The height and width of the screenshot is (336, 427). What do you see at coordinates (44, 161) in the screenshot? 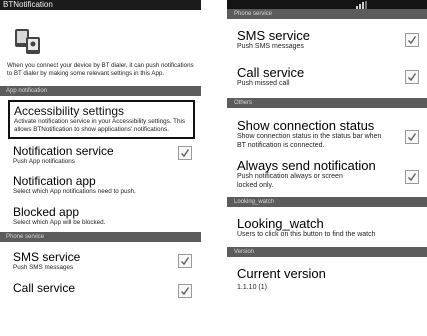
I see `notification-service-summary: Push App notifications` at bounding box center [44, 161].